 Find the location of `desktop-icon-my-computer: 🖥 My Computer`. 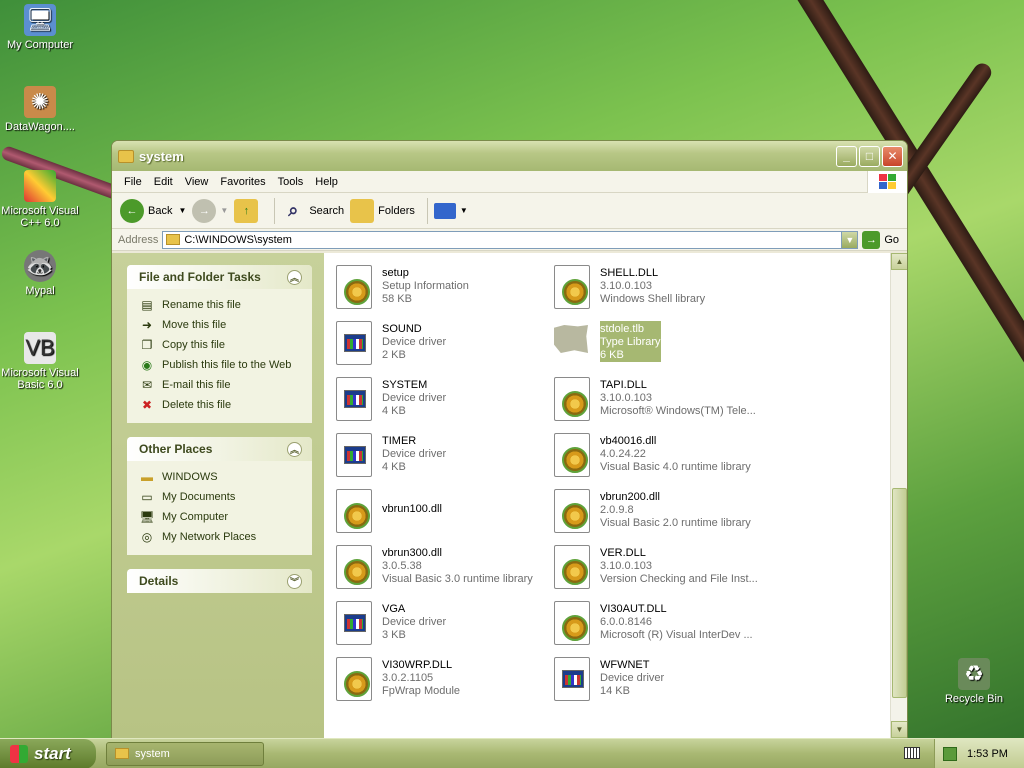

desktop-icon-my-computer: 🖥 My Computer is located at coordinates (40, 27).